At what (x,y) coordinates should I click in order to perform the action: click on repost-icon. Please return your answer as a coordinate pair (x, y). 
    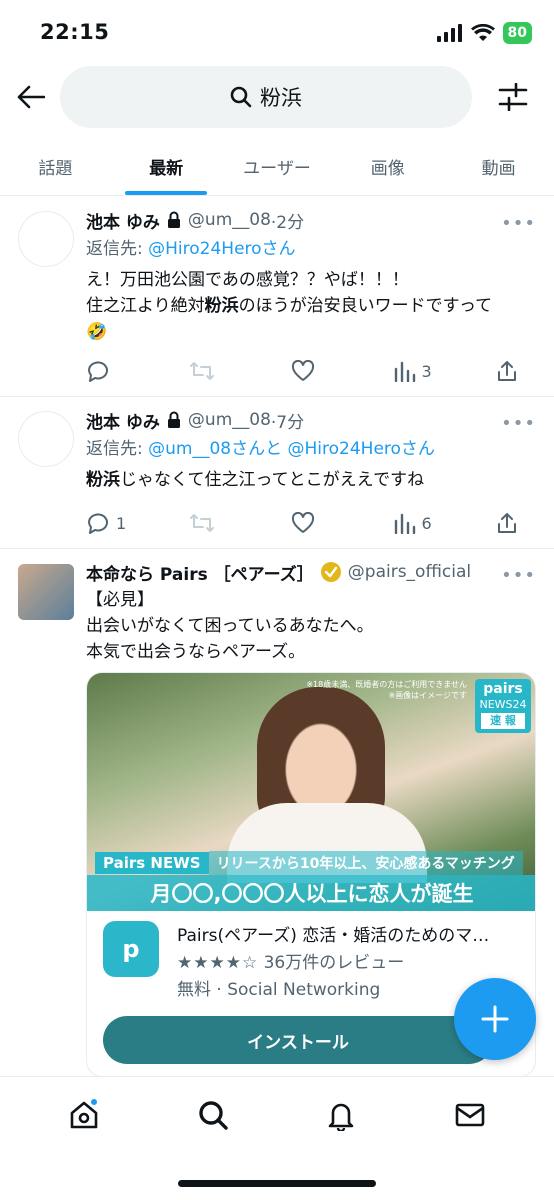
    Looking at the image, I should click on (201, 523).